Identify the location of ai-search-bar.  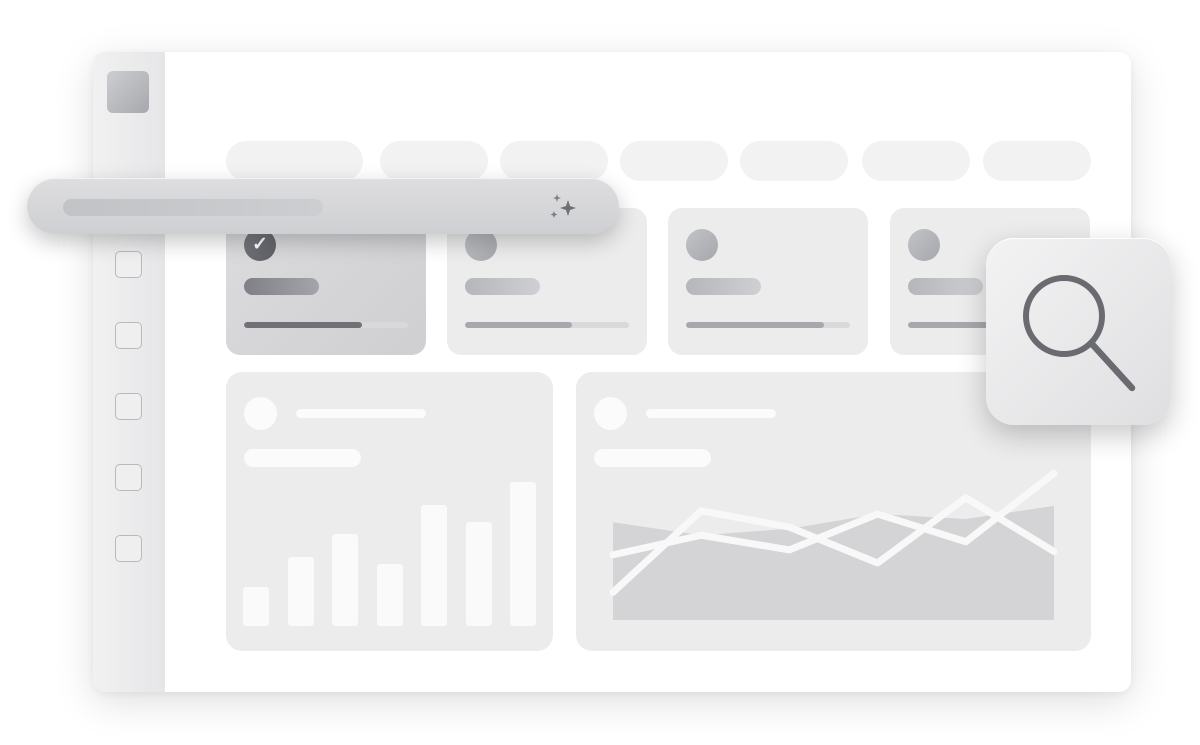
(323, 206).